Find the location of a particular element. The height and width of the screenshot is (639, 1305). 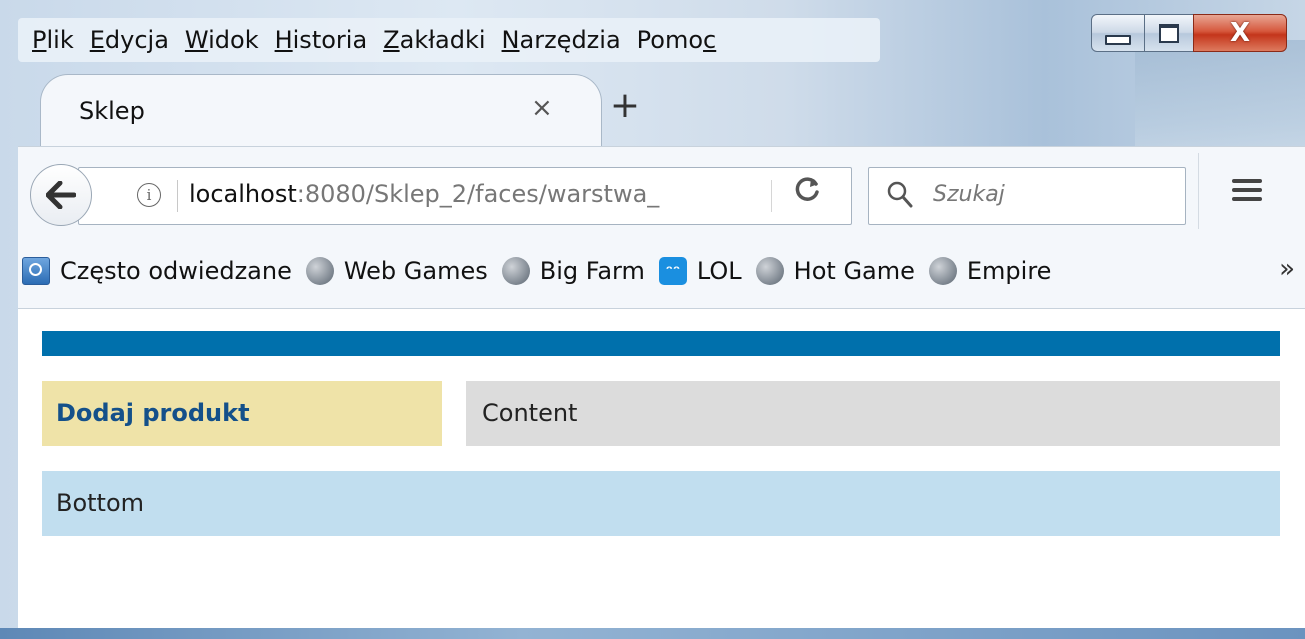

window-bottom-edge is located at coordinates (652, 633).